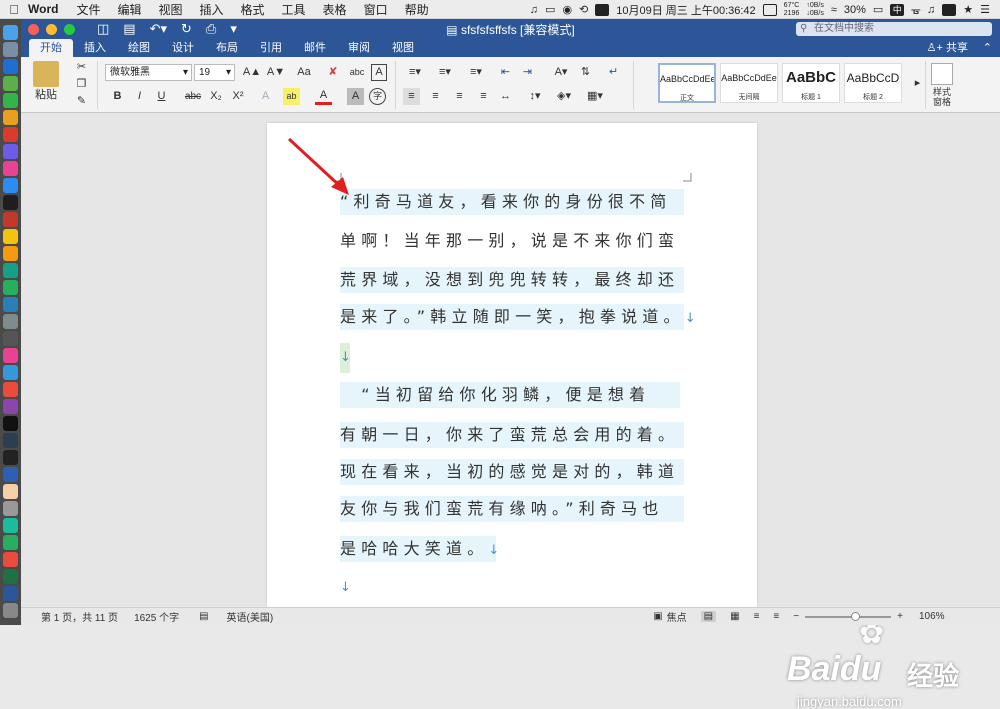 This screenshot has height=709, width=1000. What do you see at coordinates (10, 117) in the screenshot?
I see `dock-chrome-icon` at bounding box center [10, 117].